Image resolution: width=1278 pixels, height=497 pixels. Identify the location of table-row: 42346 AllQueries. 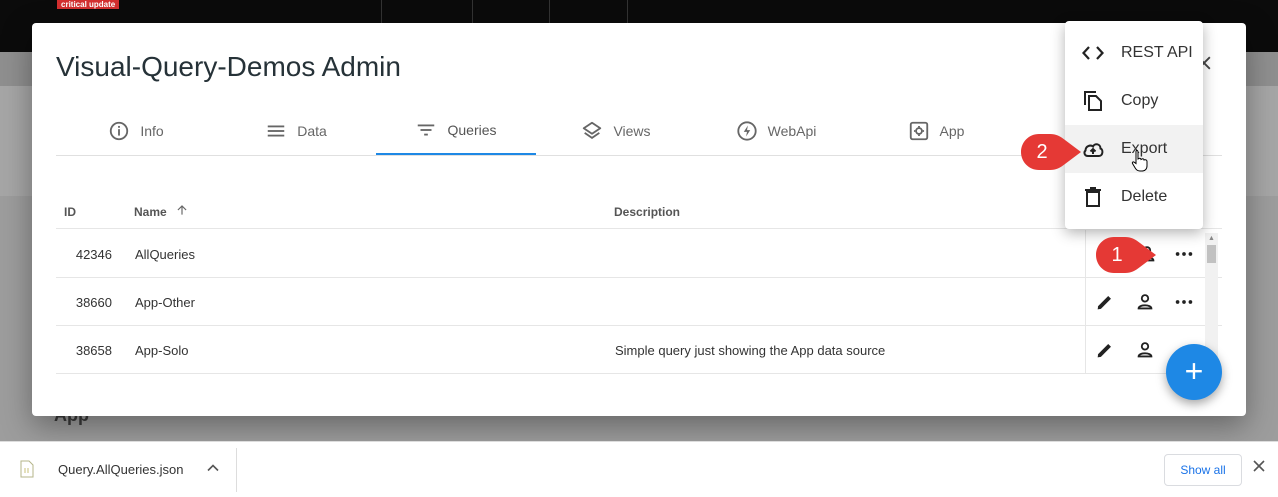
(639, 254).